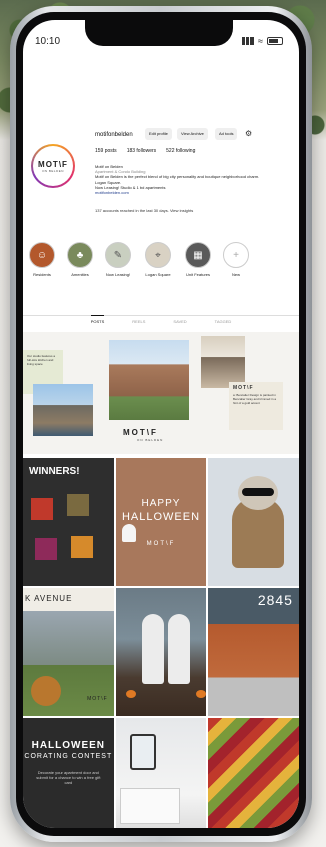 This screenshot has height=847, width=326. Describe the element at coordinates (142, 752) in the screenshot. I see `mirror` at that location.